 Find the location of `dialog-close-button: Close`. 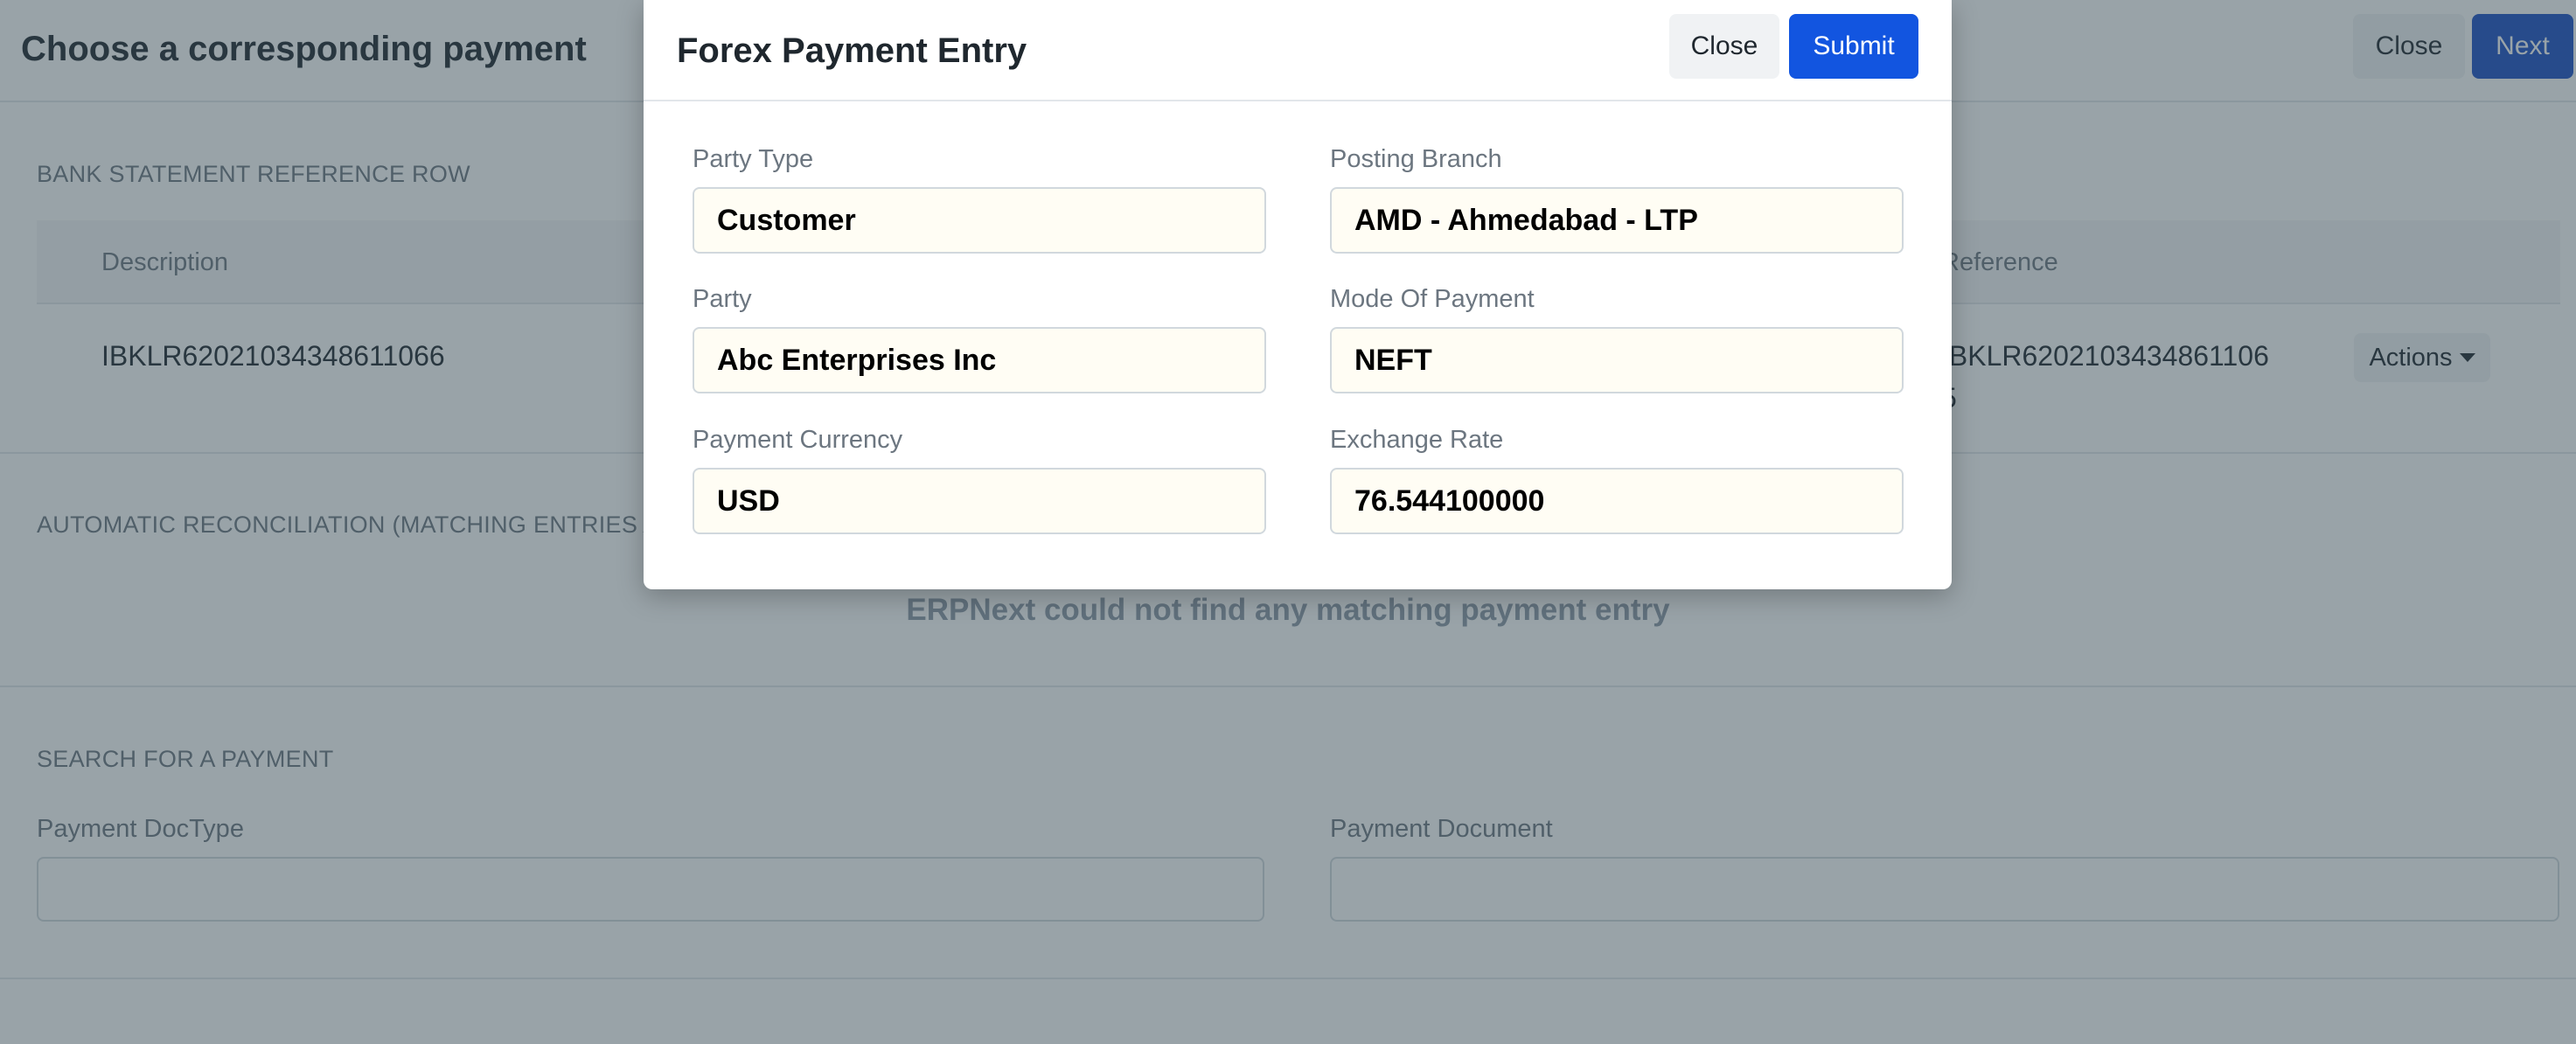

dialog-close-button: Close is located at coordinates (1724, 47).